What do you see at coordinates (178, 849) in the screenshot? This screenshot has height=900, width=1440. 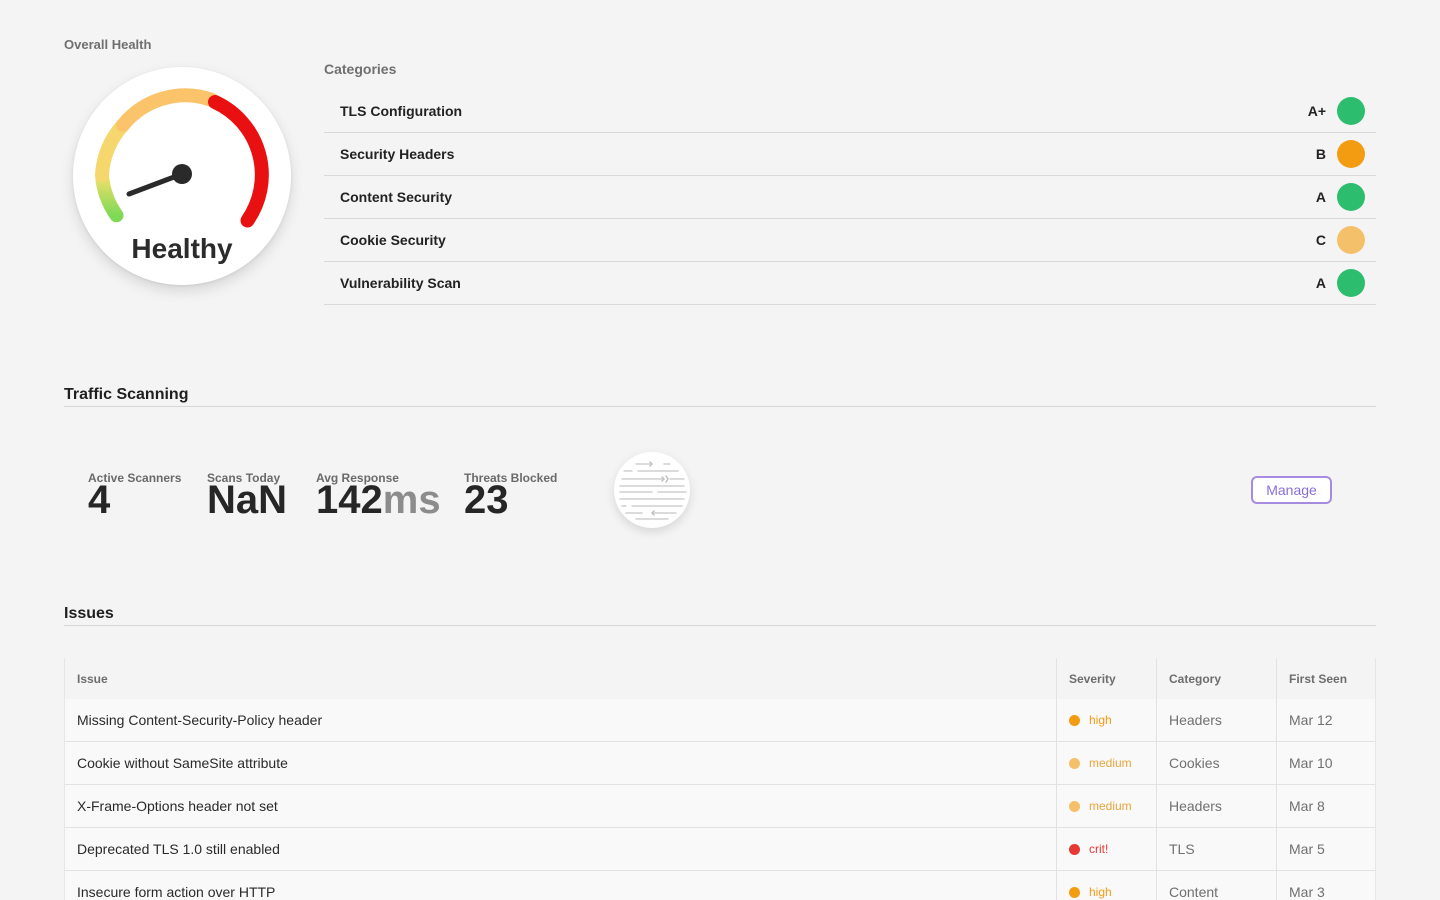 I see `issue-title: Deprecated TLS 1.0 still enabled` at bounding box center [178, 849].